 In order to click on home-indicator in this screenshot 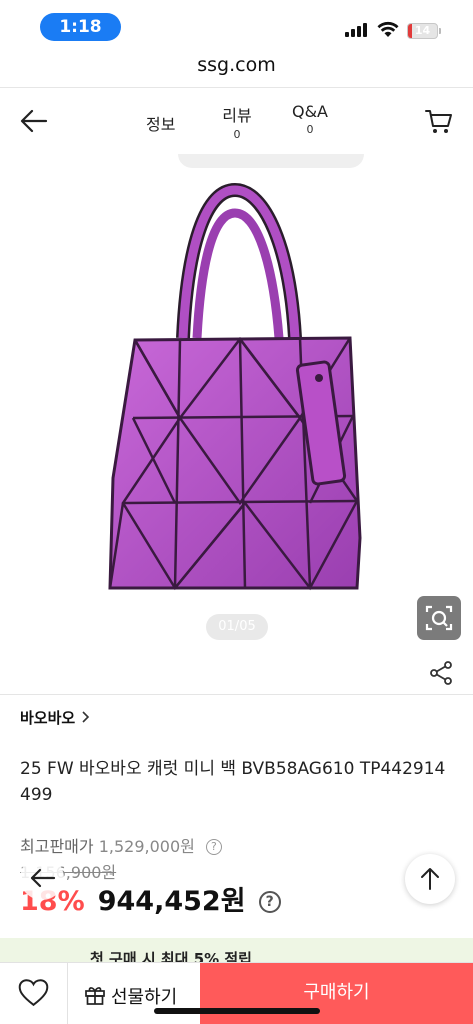, I will do `click(237, 1011)`.